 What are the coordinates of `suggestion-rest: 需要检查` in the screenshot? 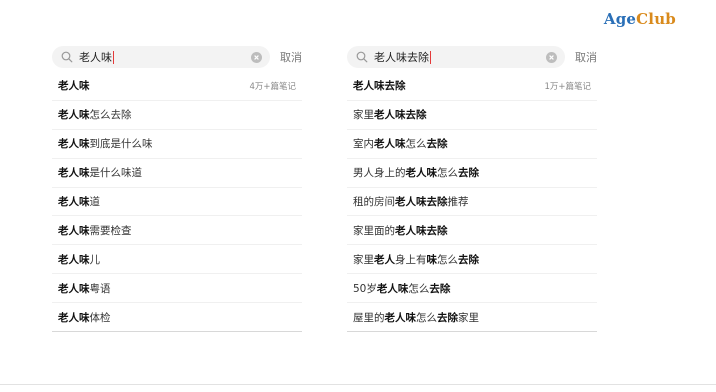 It's located at (110, 230).